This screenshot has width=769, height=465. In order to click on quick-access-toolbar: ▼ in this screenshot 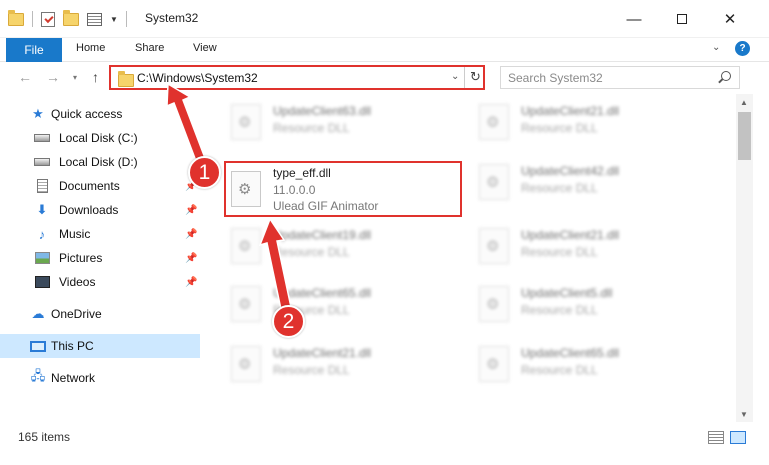, I will do `click(67, 18)`.